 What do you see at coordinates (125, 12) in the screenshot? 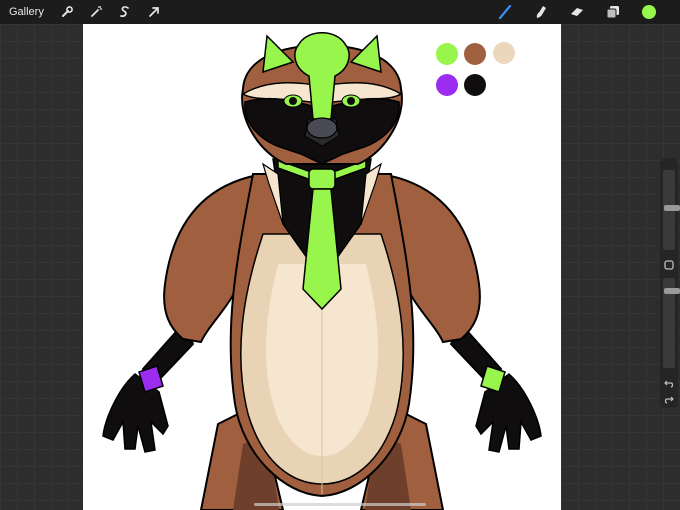
I see `selection-icon` at bounding box center [125, 12].